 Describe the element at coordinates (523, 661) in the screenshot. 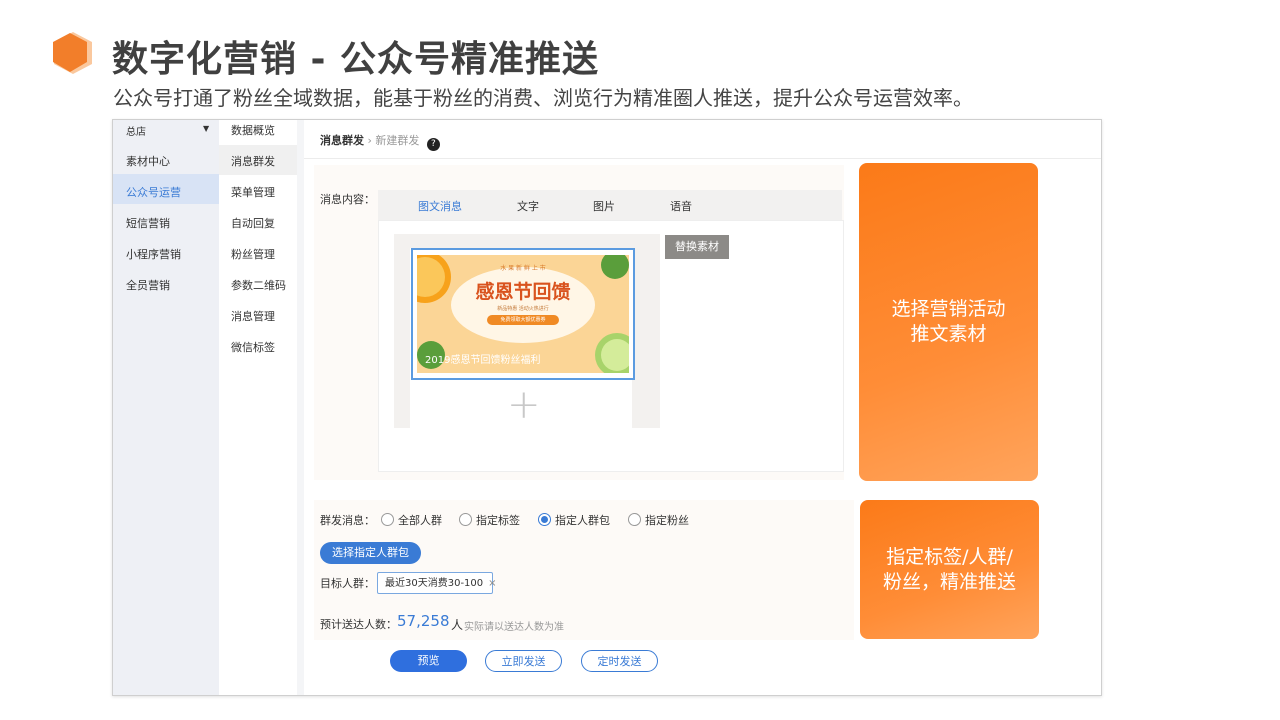

I see `send-now-button: 立即发送` at that location.